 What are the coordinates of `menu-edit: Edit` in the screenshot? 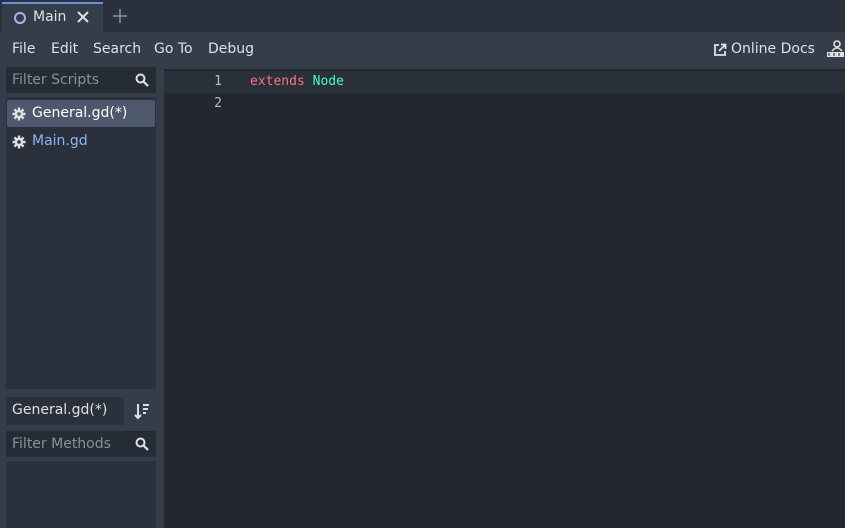 It's located at (64, 49).